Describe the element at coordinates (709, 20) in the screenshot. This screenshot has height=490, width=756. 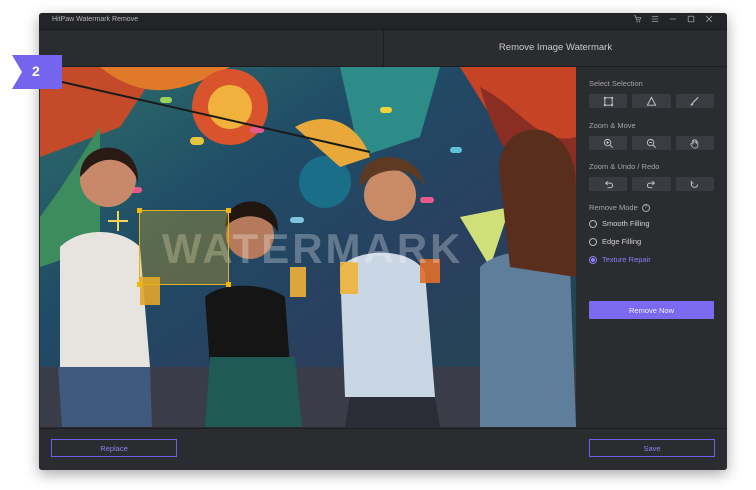
I see `close-icon` at that location.